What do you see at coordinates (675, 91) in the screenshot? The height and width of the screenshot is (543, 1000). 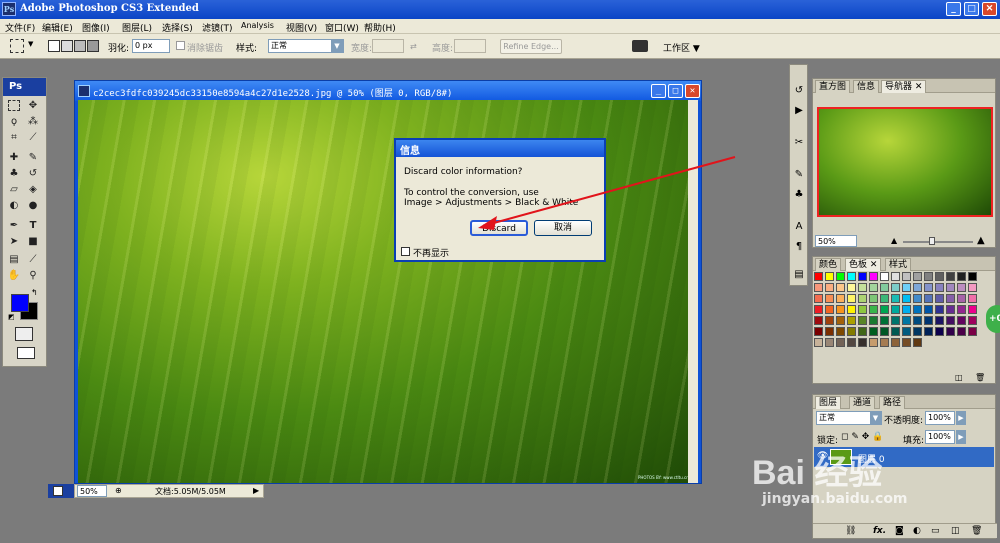 I see `doc-maximize-button: □` at bounding box center [675, 91].